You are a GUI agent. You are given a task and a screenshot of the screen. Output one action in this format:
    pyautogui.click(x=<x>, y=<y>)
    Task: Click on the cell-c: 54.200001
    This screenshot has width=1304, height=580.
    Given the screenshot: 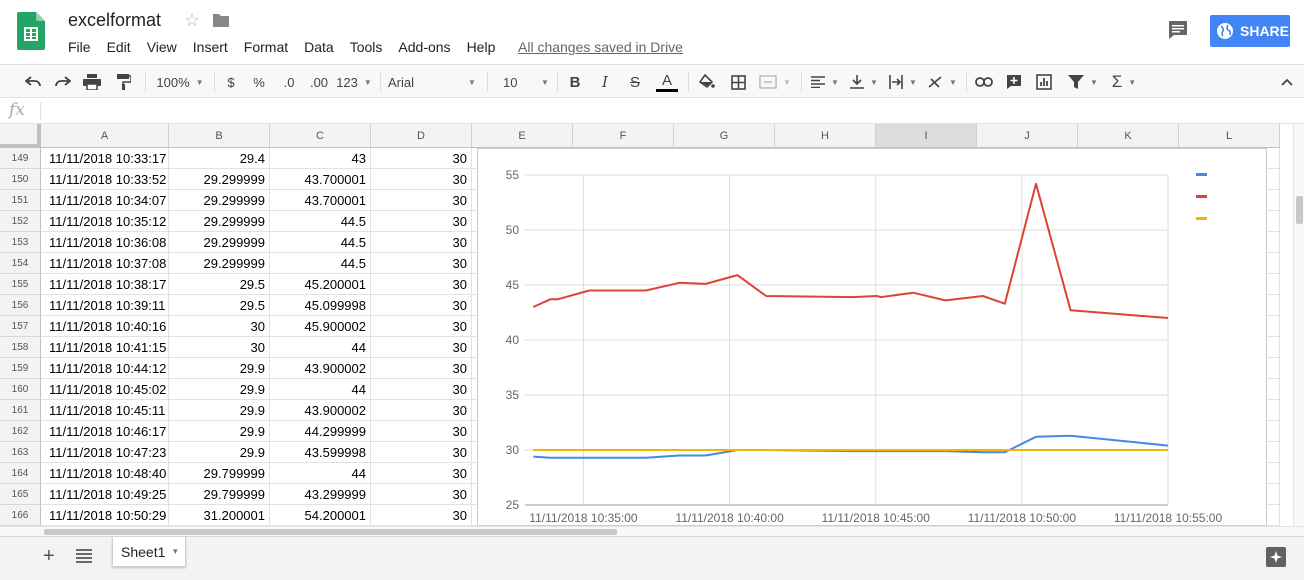 What is the action you would take?
    pyautogui.click(x=320, y=515)
    